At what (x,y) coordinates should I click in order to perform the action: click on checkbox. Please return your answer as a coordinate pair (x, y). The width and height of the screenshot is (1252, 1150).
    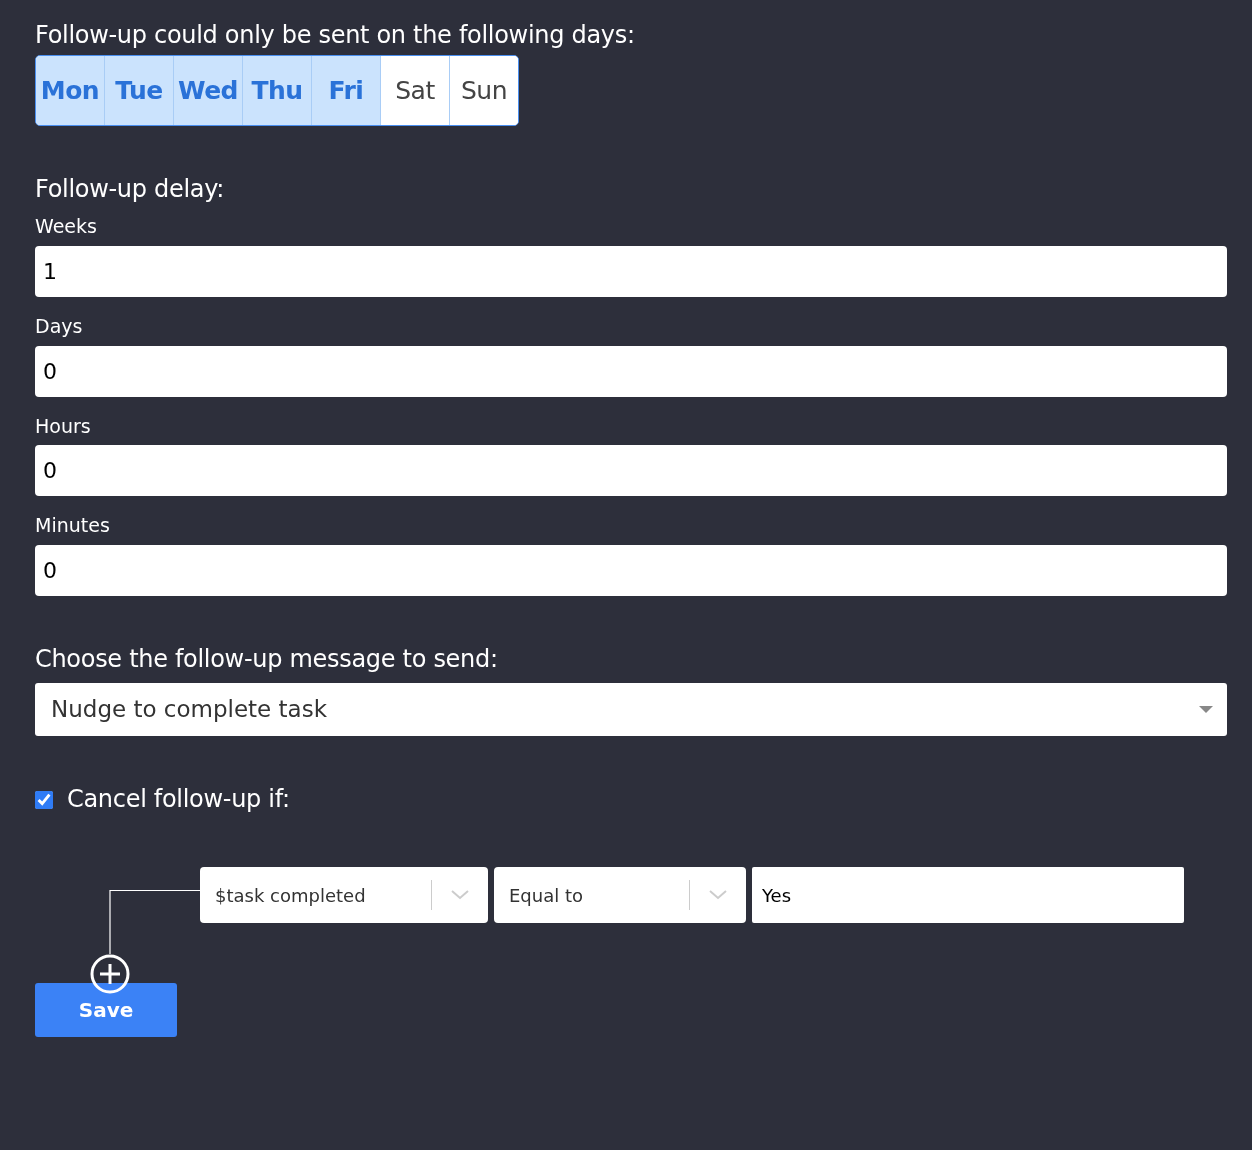
    Looking at the image, I should click on (44, 799).